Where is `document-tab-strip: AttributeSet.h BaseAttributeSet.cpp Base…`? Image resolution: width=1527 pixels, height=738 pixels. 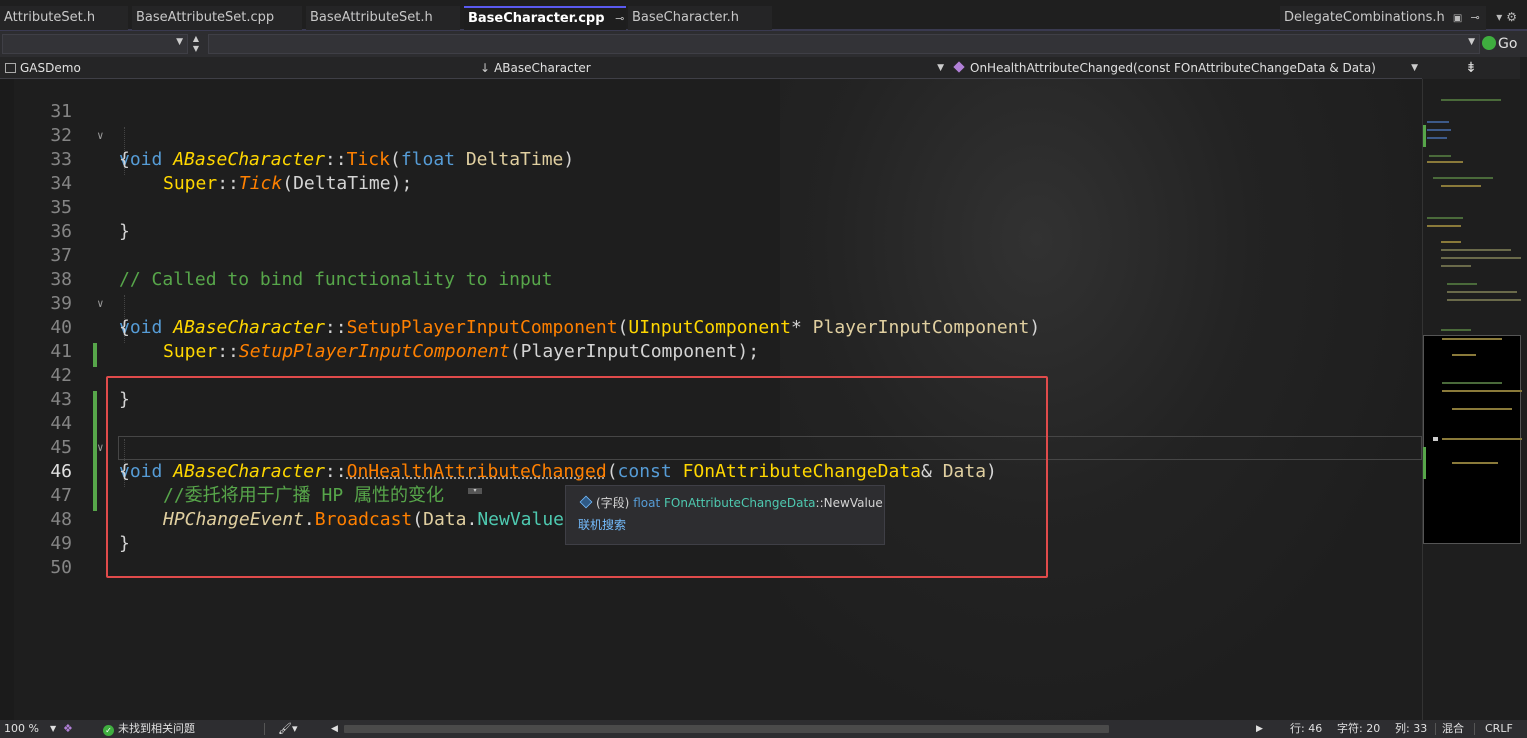 document-tab-strip: AttributeSet.h BaseAttributeSet.cpp Base… is located at coordinates (763, 15).